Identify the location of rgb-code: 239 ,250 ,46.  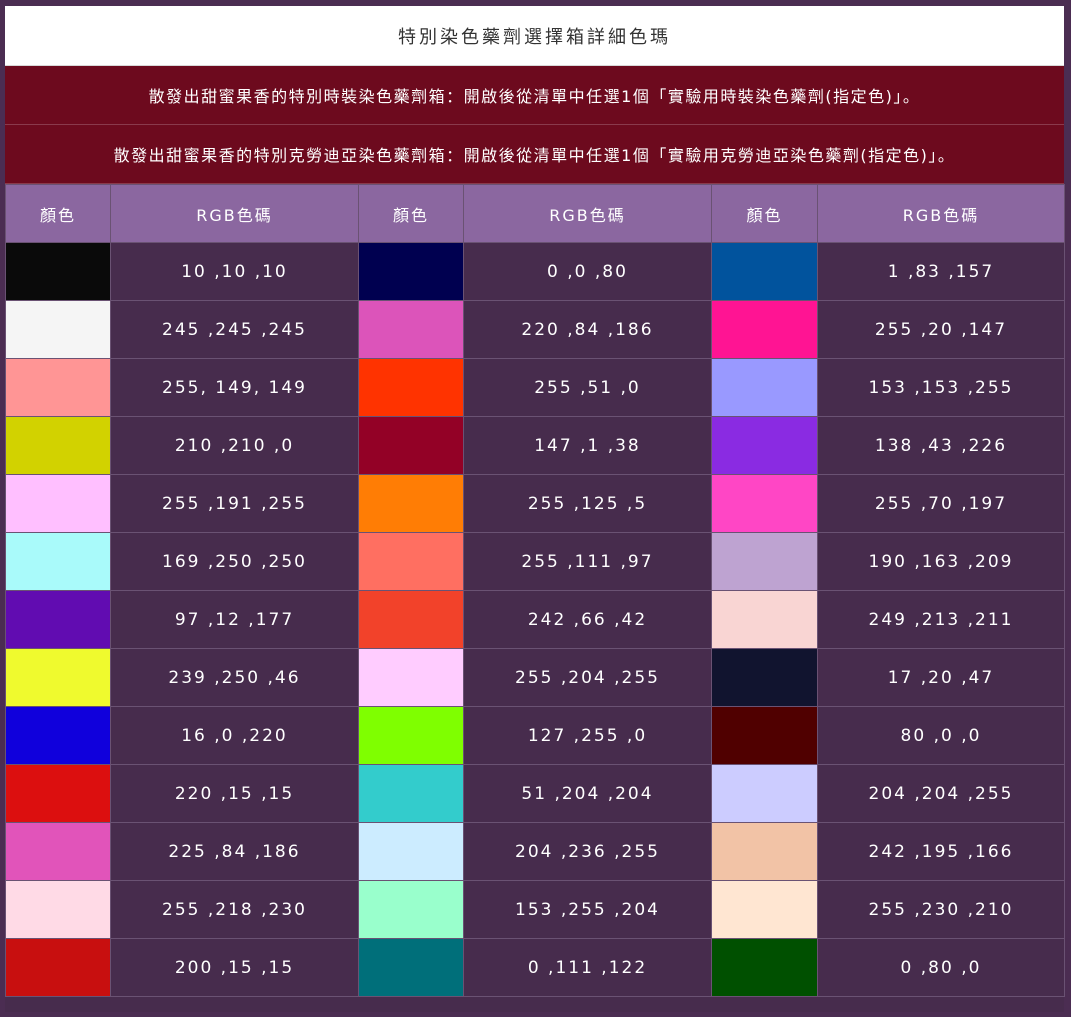
(234, 677).